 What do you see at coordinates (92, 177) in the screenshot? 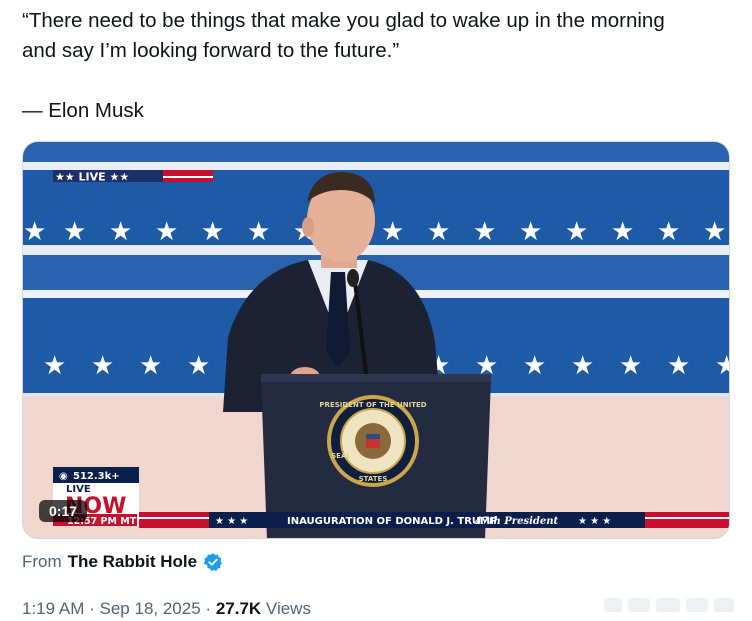
I see `live-bug-text: ★★ LIVE ★★` at bounding box center [92, 177].